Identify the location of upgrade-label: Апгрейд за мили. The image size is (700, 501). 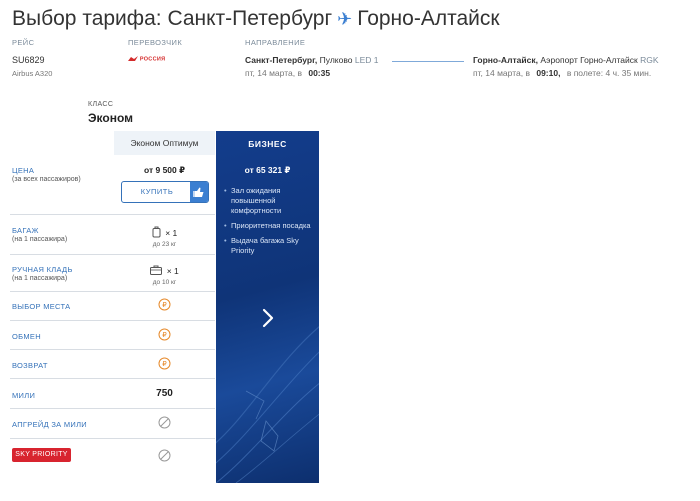
(49, 424).